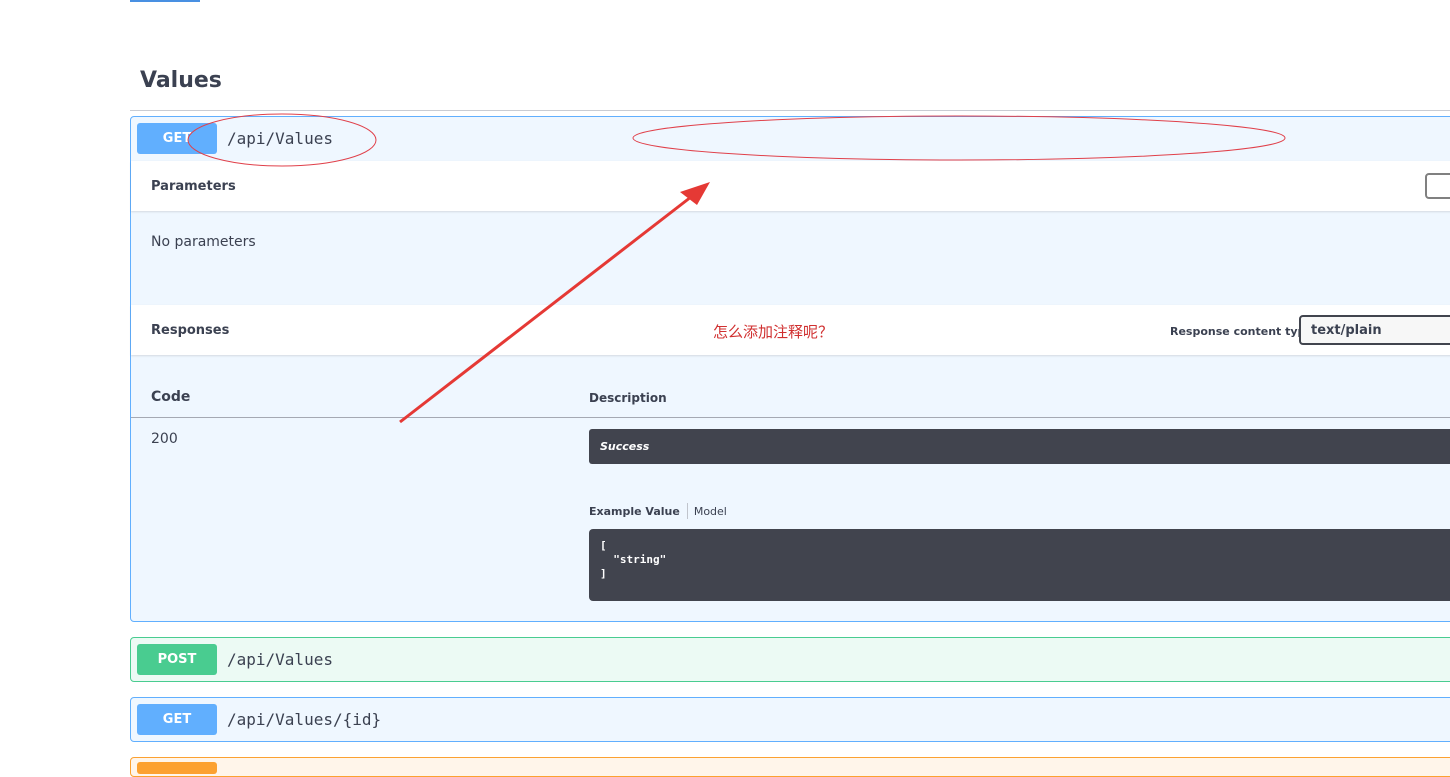 This screenshot has height=777, width=1450. I want to click on opblock-summary: POST /api/Values, so click(790, 660).